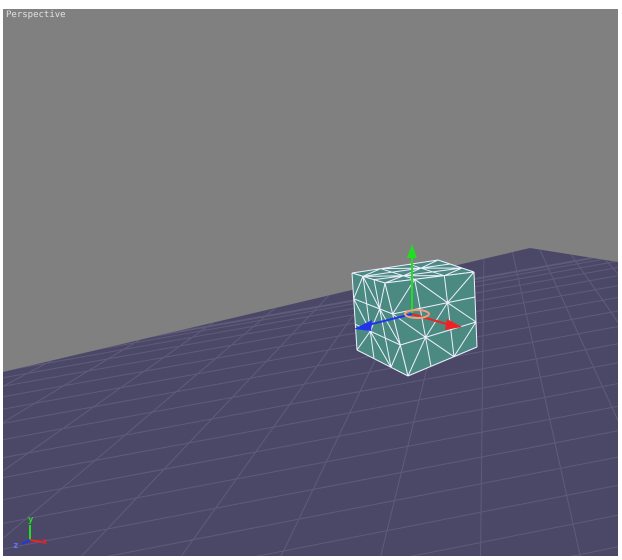  I want to click on axis-label: z, so click(15, 546).